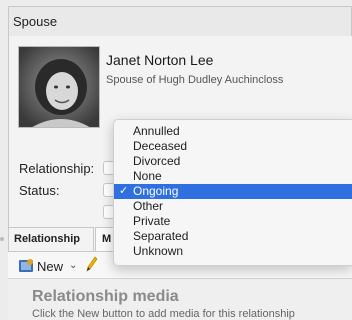 This screenshot has height=320, width=352. What do you see at coordinates (156, 131) in the screenshot?
I see `menu-item-label: Annulled` at bounding box center [156, 131].